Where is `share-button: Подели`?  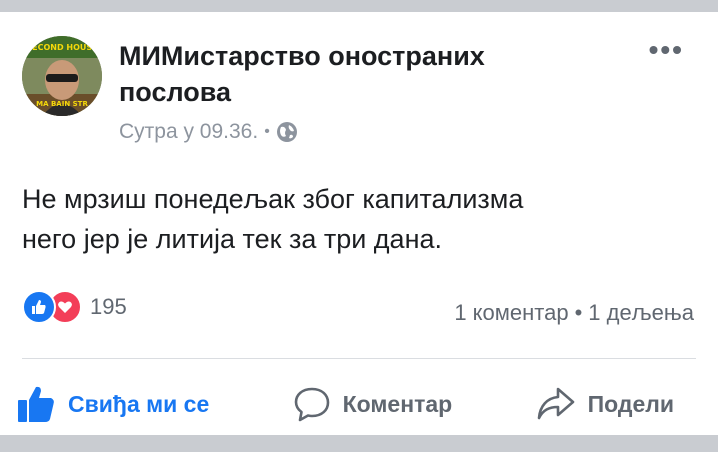 share-button: Подели is located at coordinates (605, 404).